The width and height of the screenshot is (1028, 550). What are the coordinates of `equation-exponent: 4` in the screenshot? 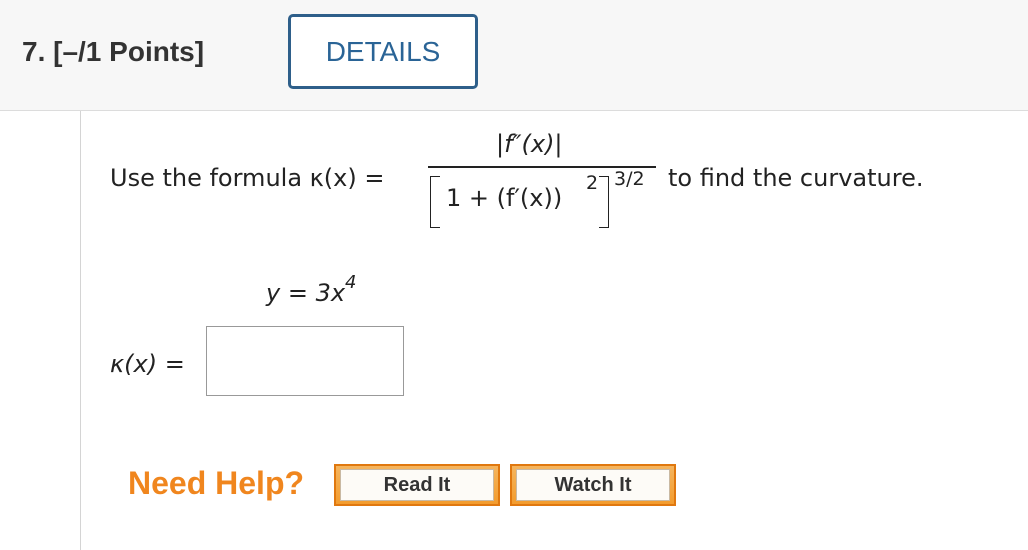 It's located at (351, 282).